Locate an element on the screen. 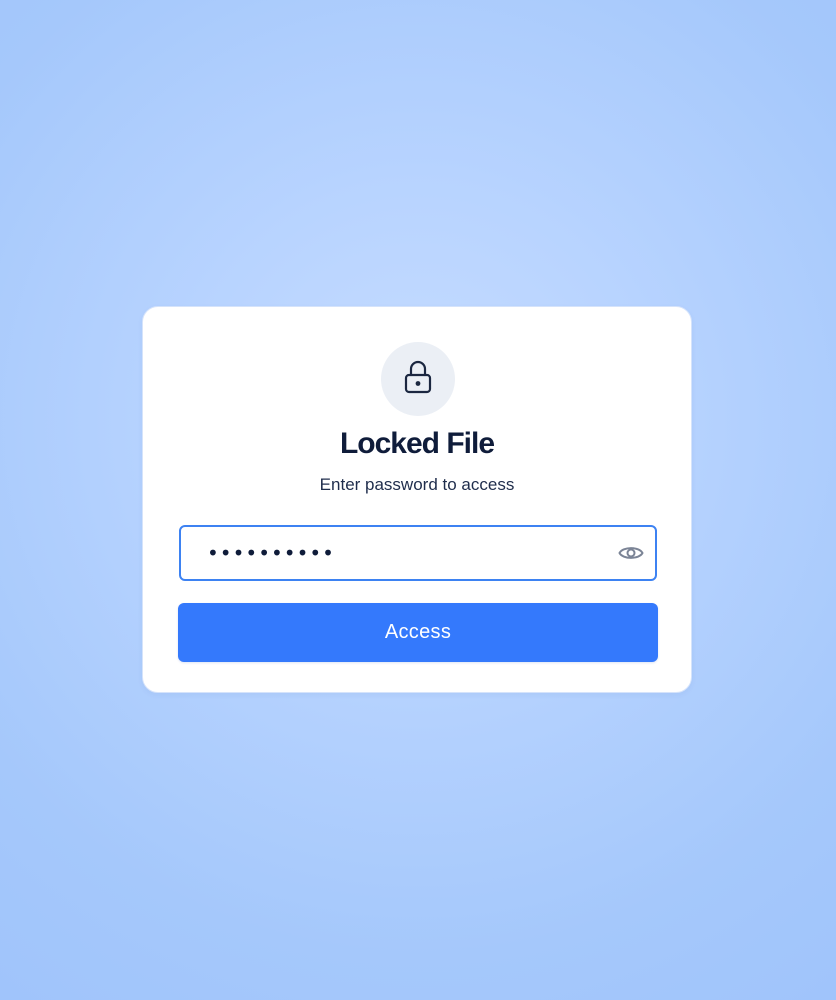  access-button: Access is located at coordinates (418, 632).